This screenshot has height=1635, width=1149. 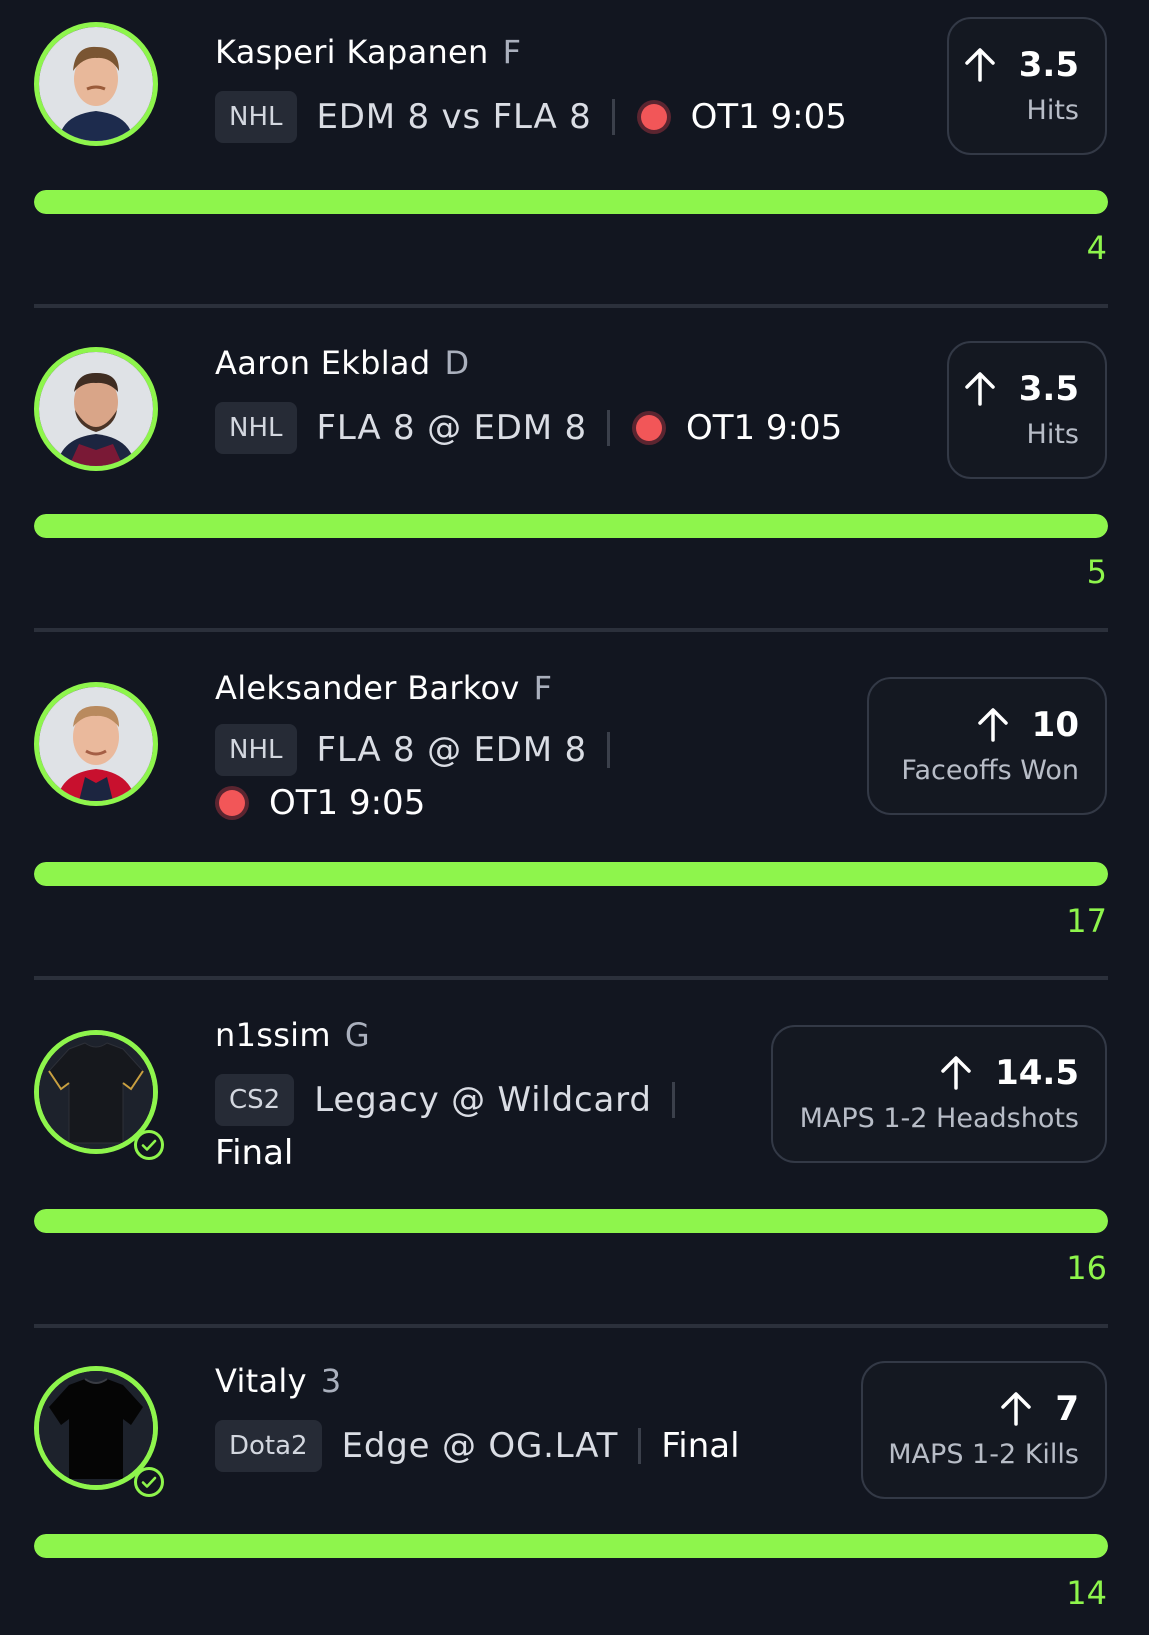 What do you see at coordinates (1086, 1268) in the screenshot?
I see `actual-value: 16` at bounding box center [1086, 1268].